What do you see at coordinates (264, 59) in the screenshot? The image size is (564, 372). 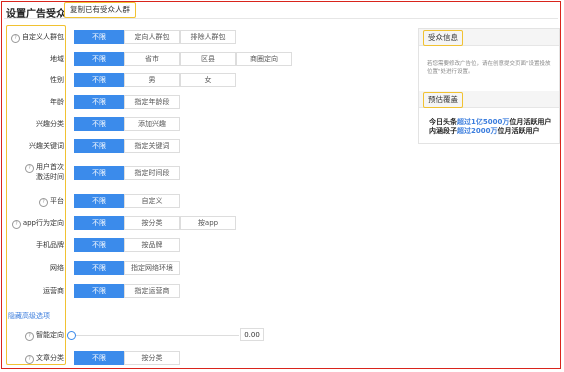 I see `targeting-option: 商圈定向` at bounding box center [264, 59].